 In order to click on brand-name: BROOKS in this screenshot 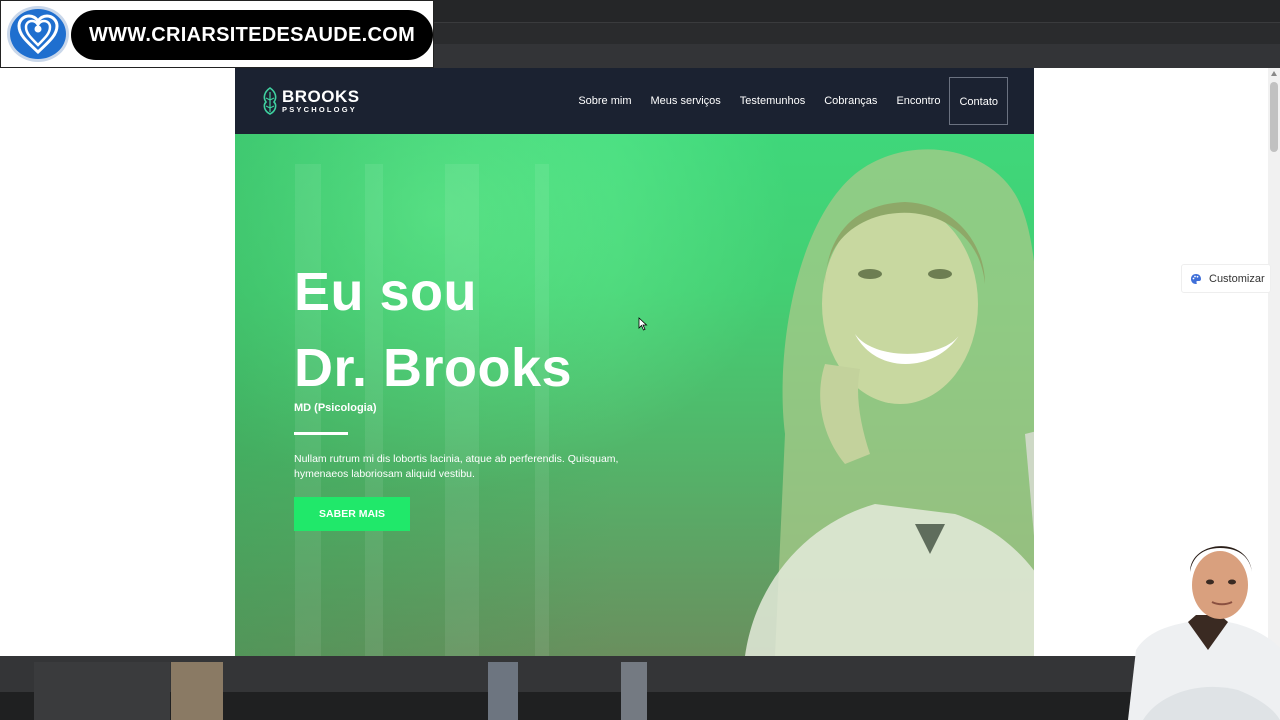, I will do `click(321, 96)`.